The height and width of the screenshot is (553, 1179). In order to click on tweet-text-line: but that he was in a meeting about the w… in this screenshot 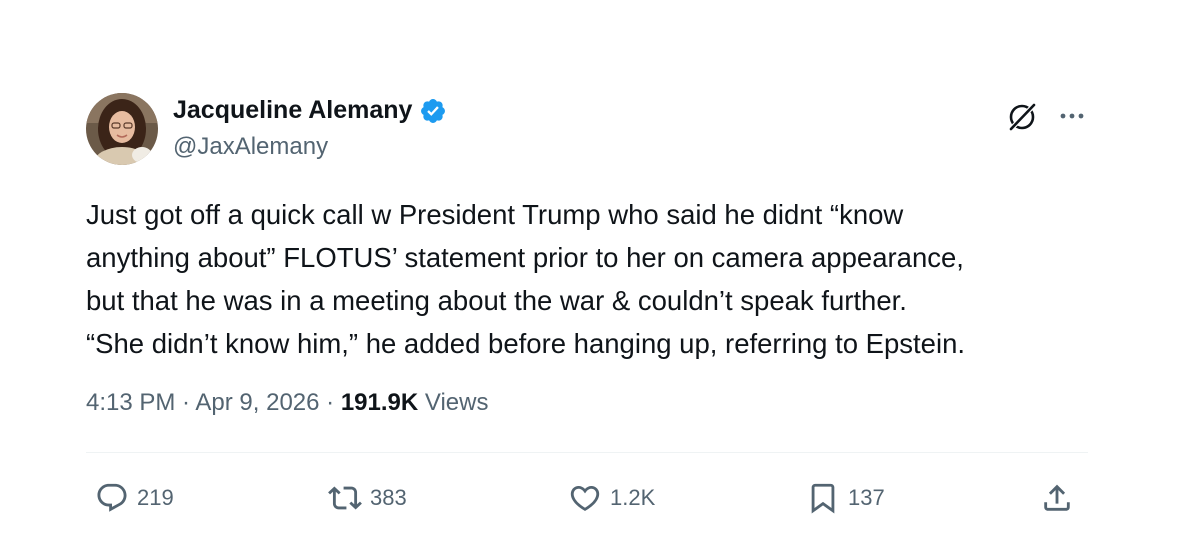, I will do `click(496, 300)`.